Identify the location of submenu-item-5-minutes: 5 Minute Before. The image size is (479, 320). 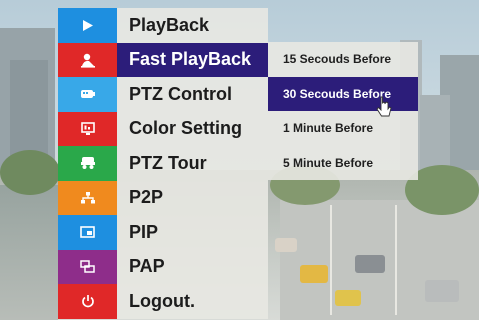
(343, 163).